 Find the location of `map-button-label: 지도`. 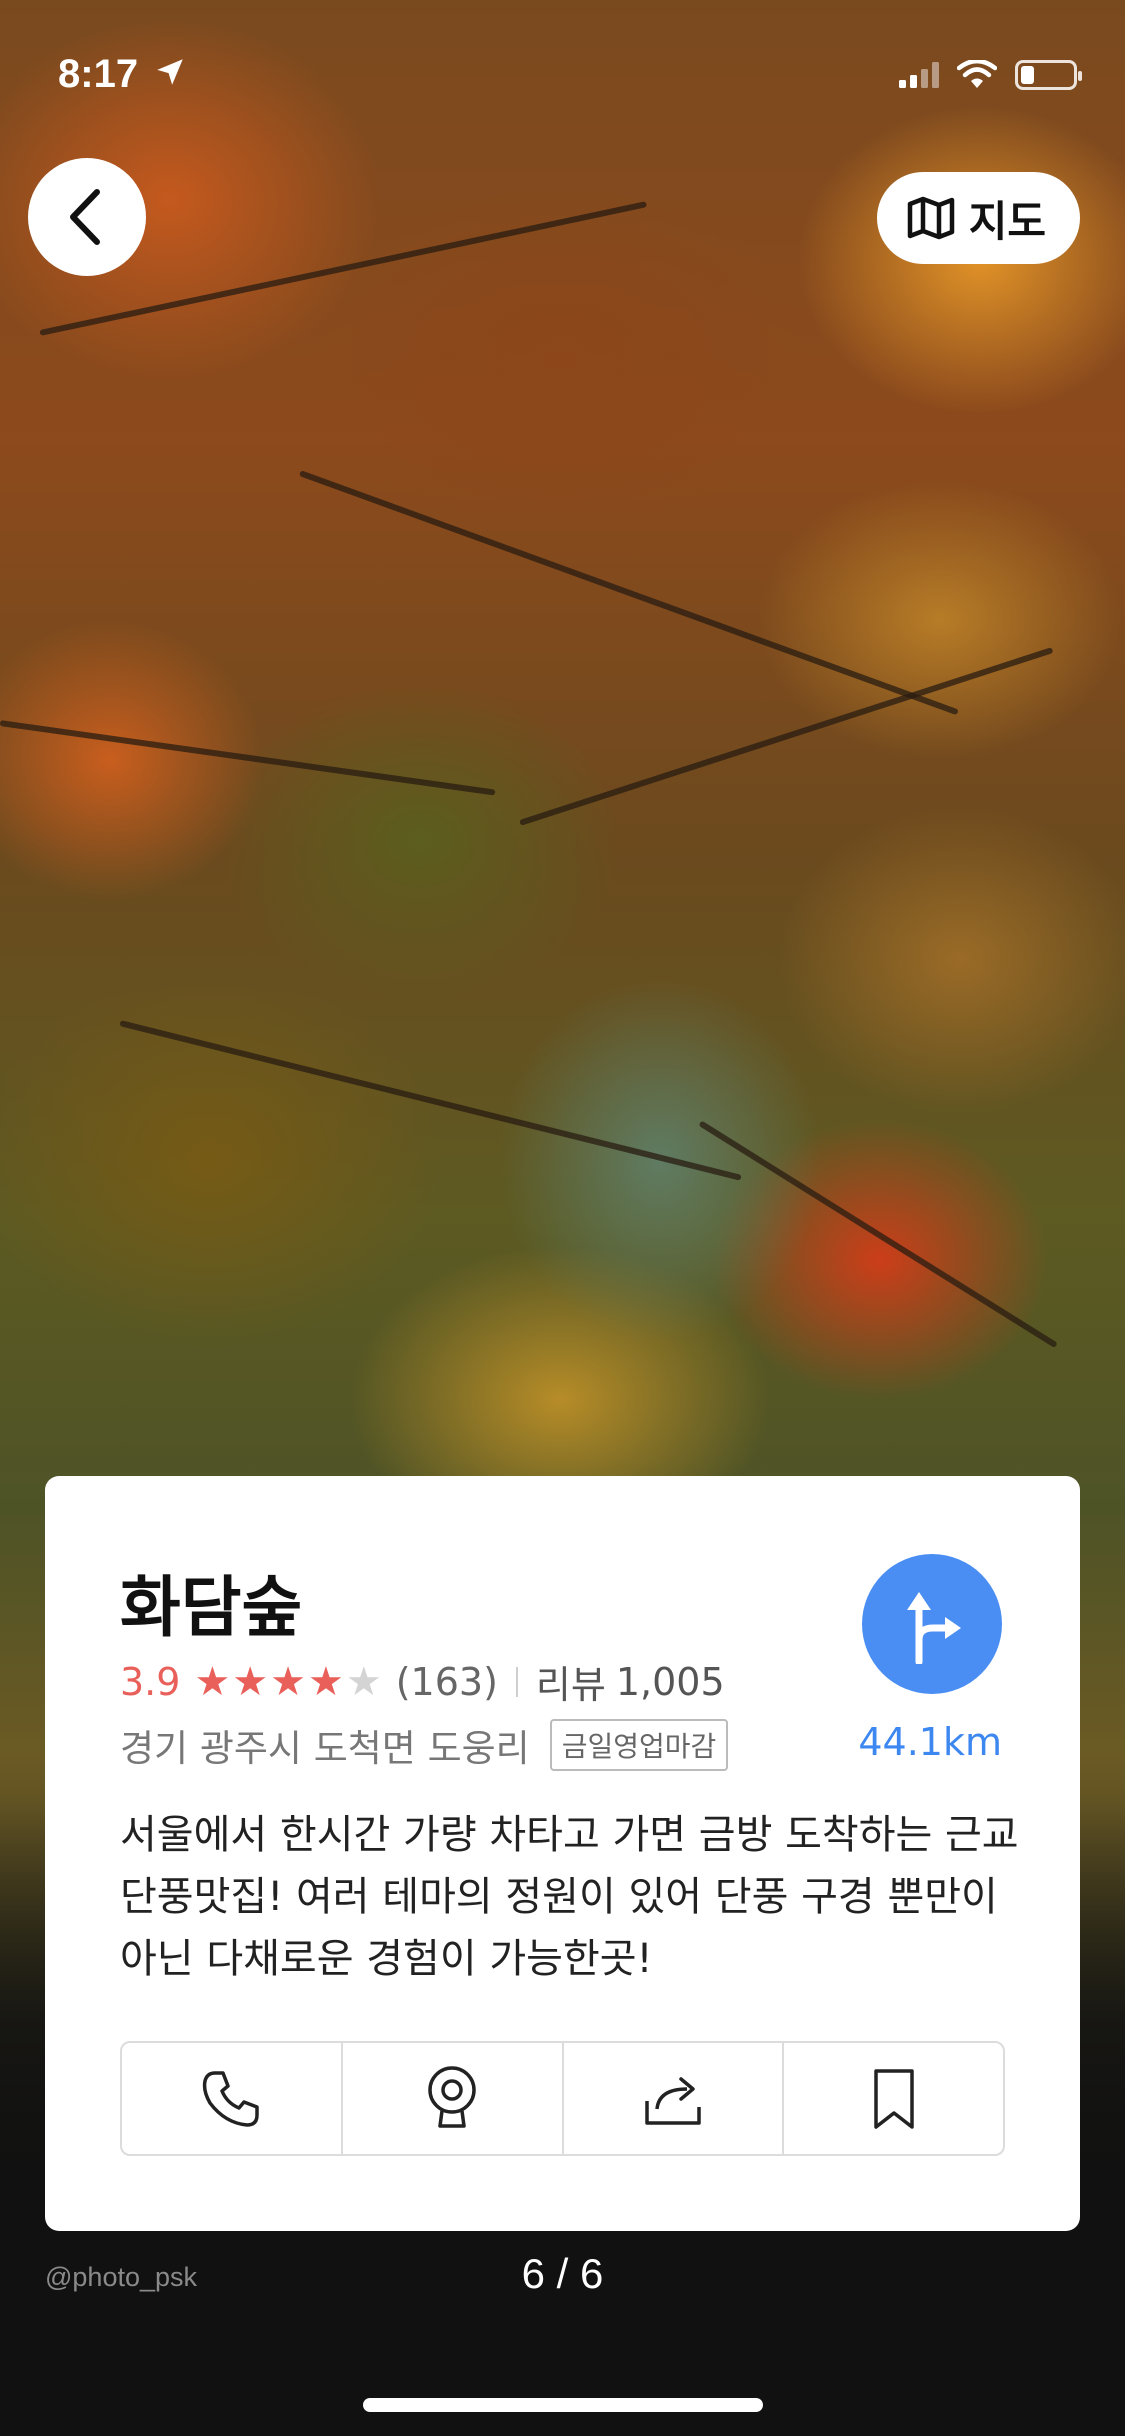

map-button-label: 지도 is located at coordinates (1007, 221).